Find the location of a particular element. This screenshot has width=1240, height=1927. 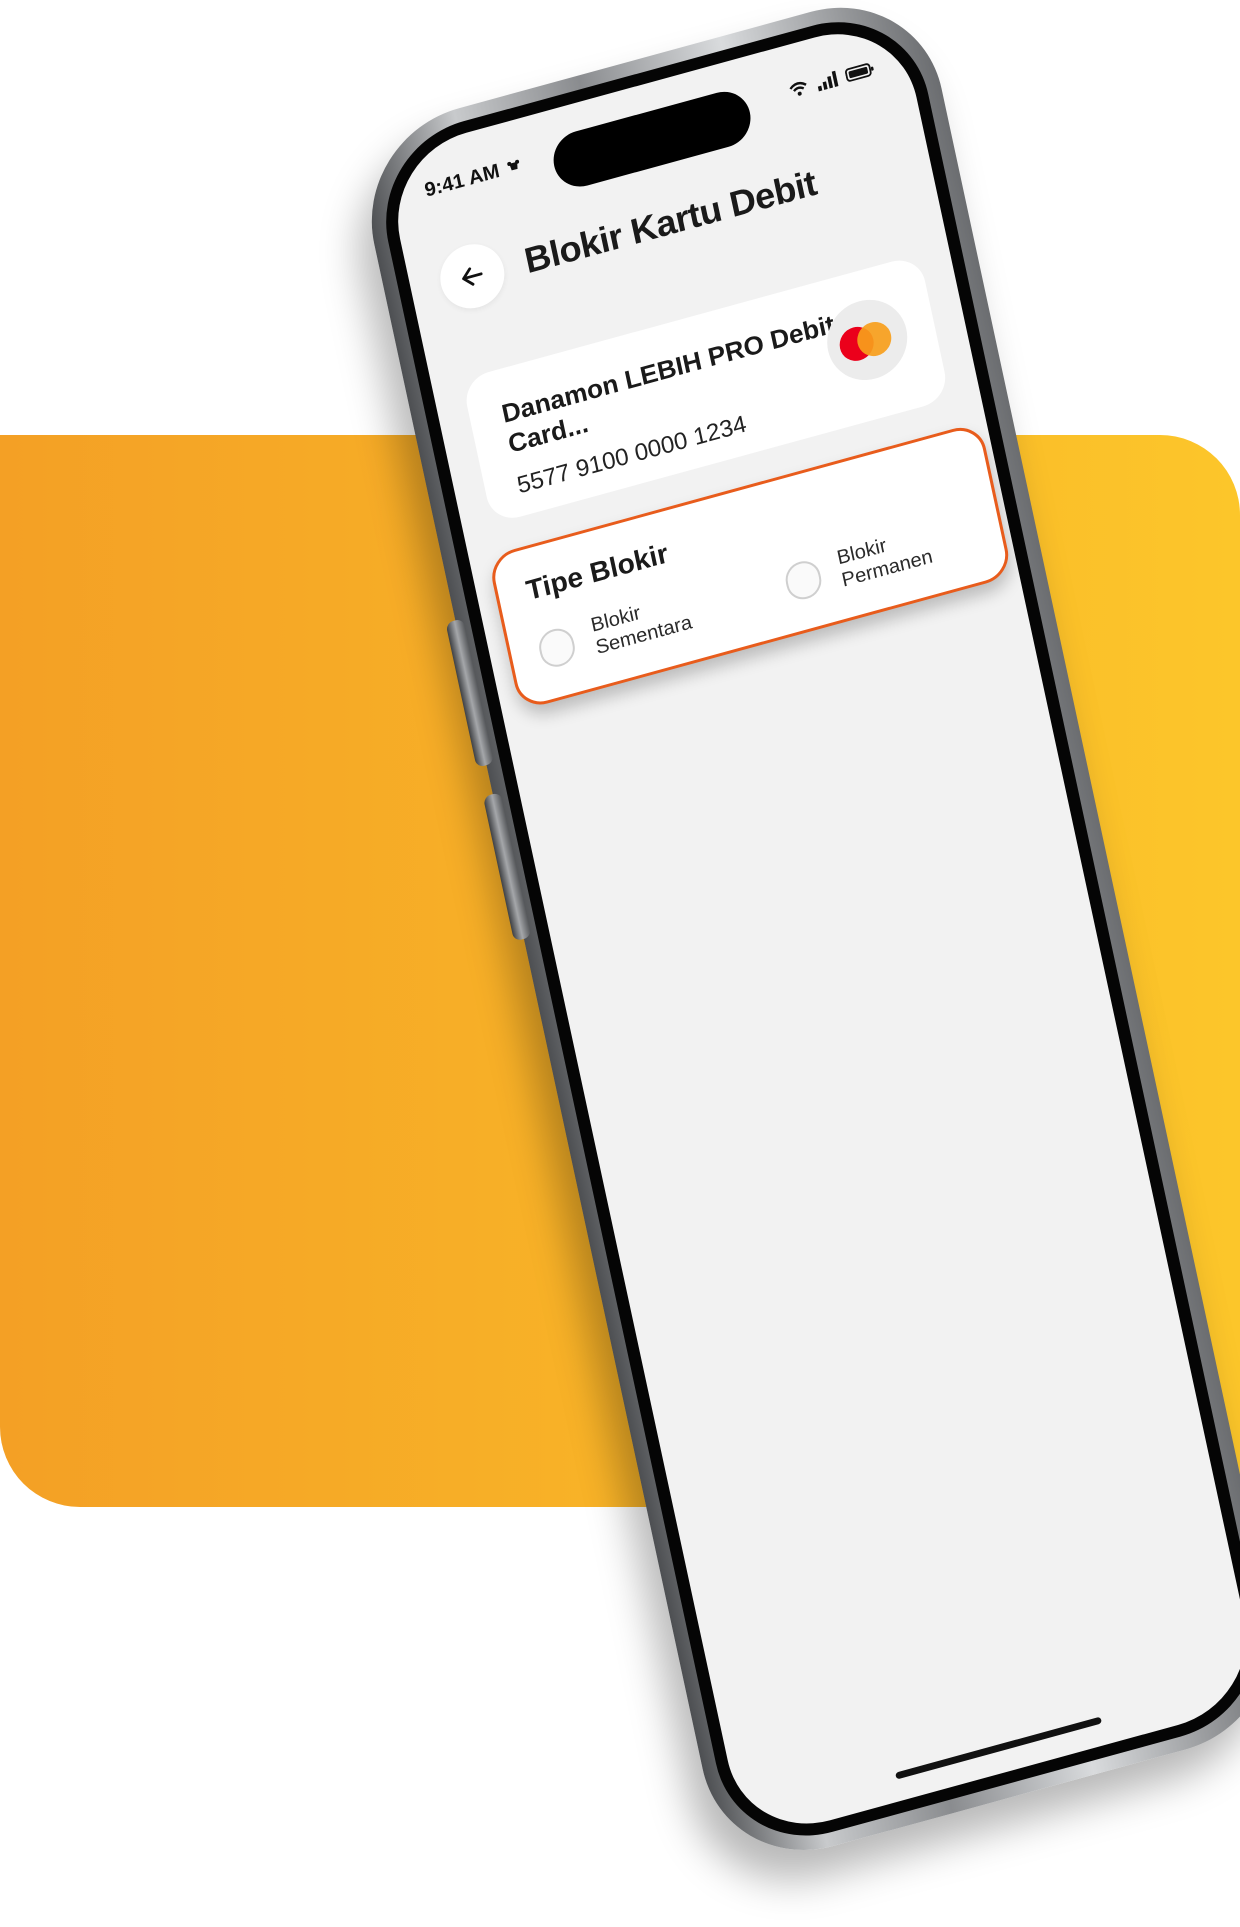

back-button is located at coordinates (472, 276).